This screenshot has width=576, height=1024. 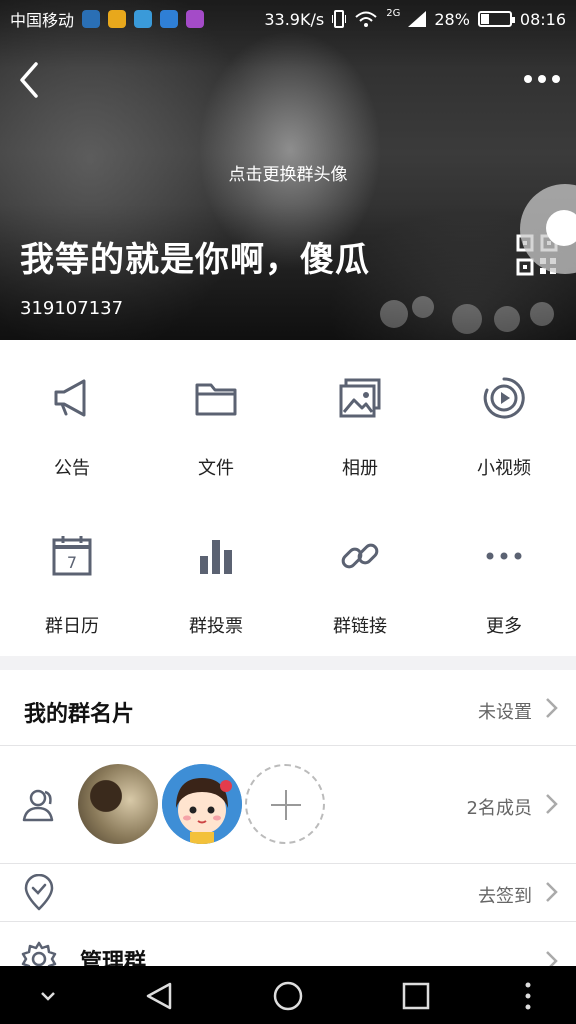 What do you see at coordinates (70, 398) in the screenshot?
I see `megaphone-icon` at bounding box center [70, 398].